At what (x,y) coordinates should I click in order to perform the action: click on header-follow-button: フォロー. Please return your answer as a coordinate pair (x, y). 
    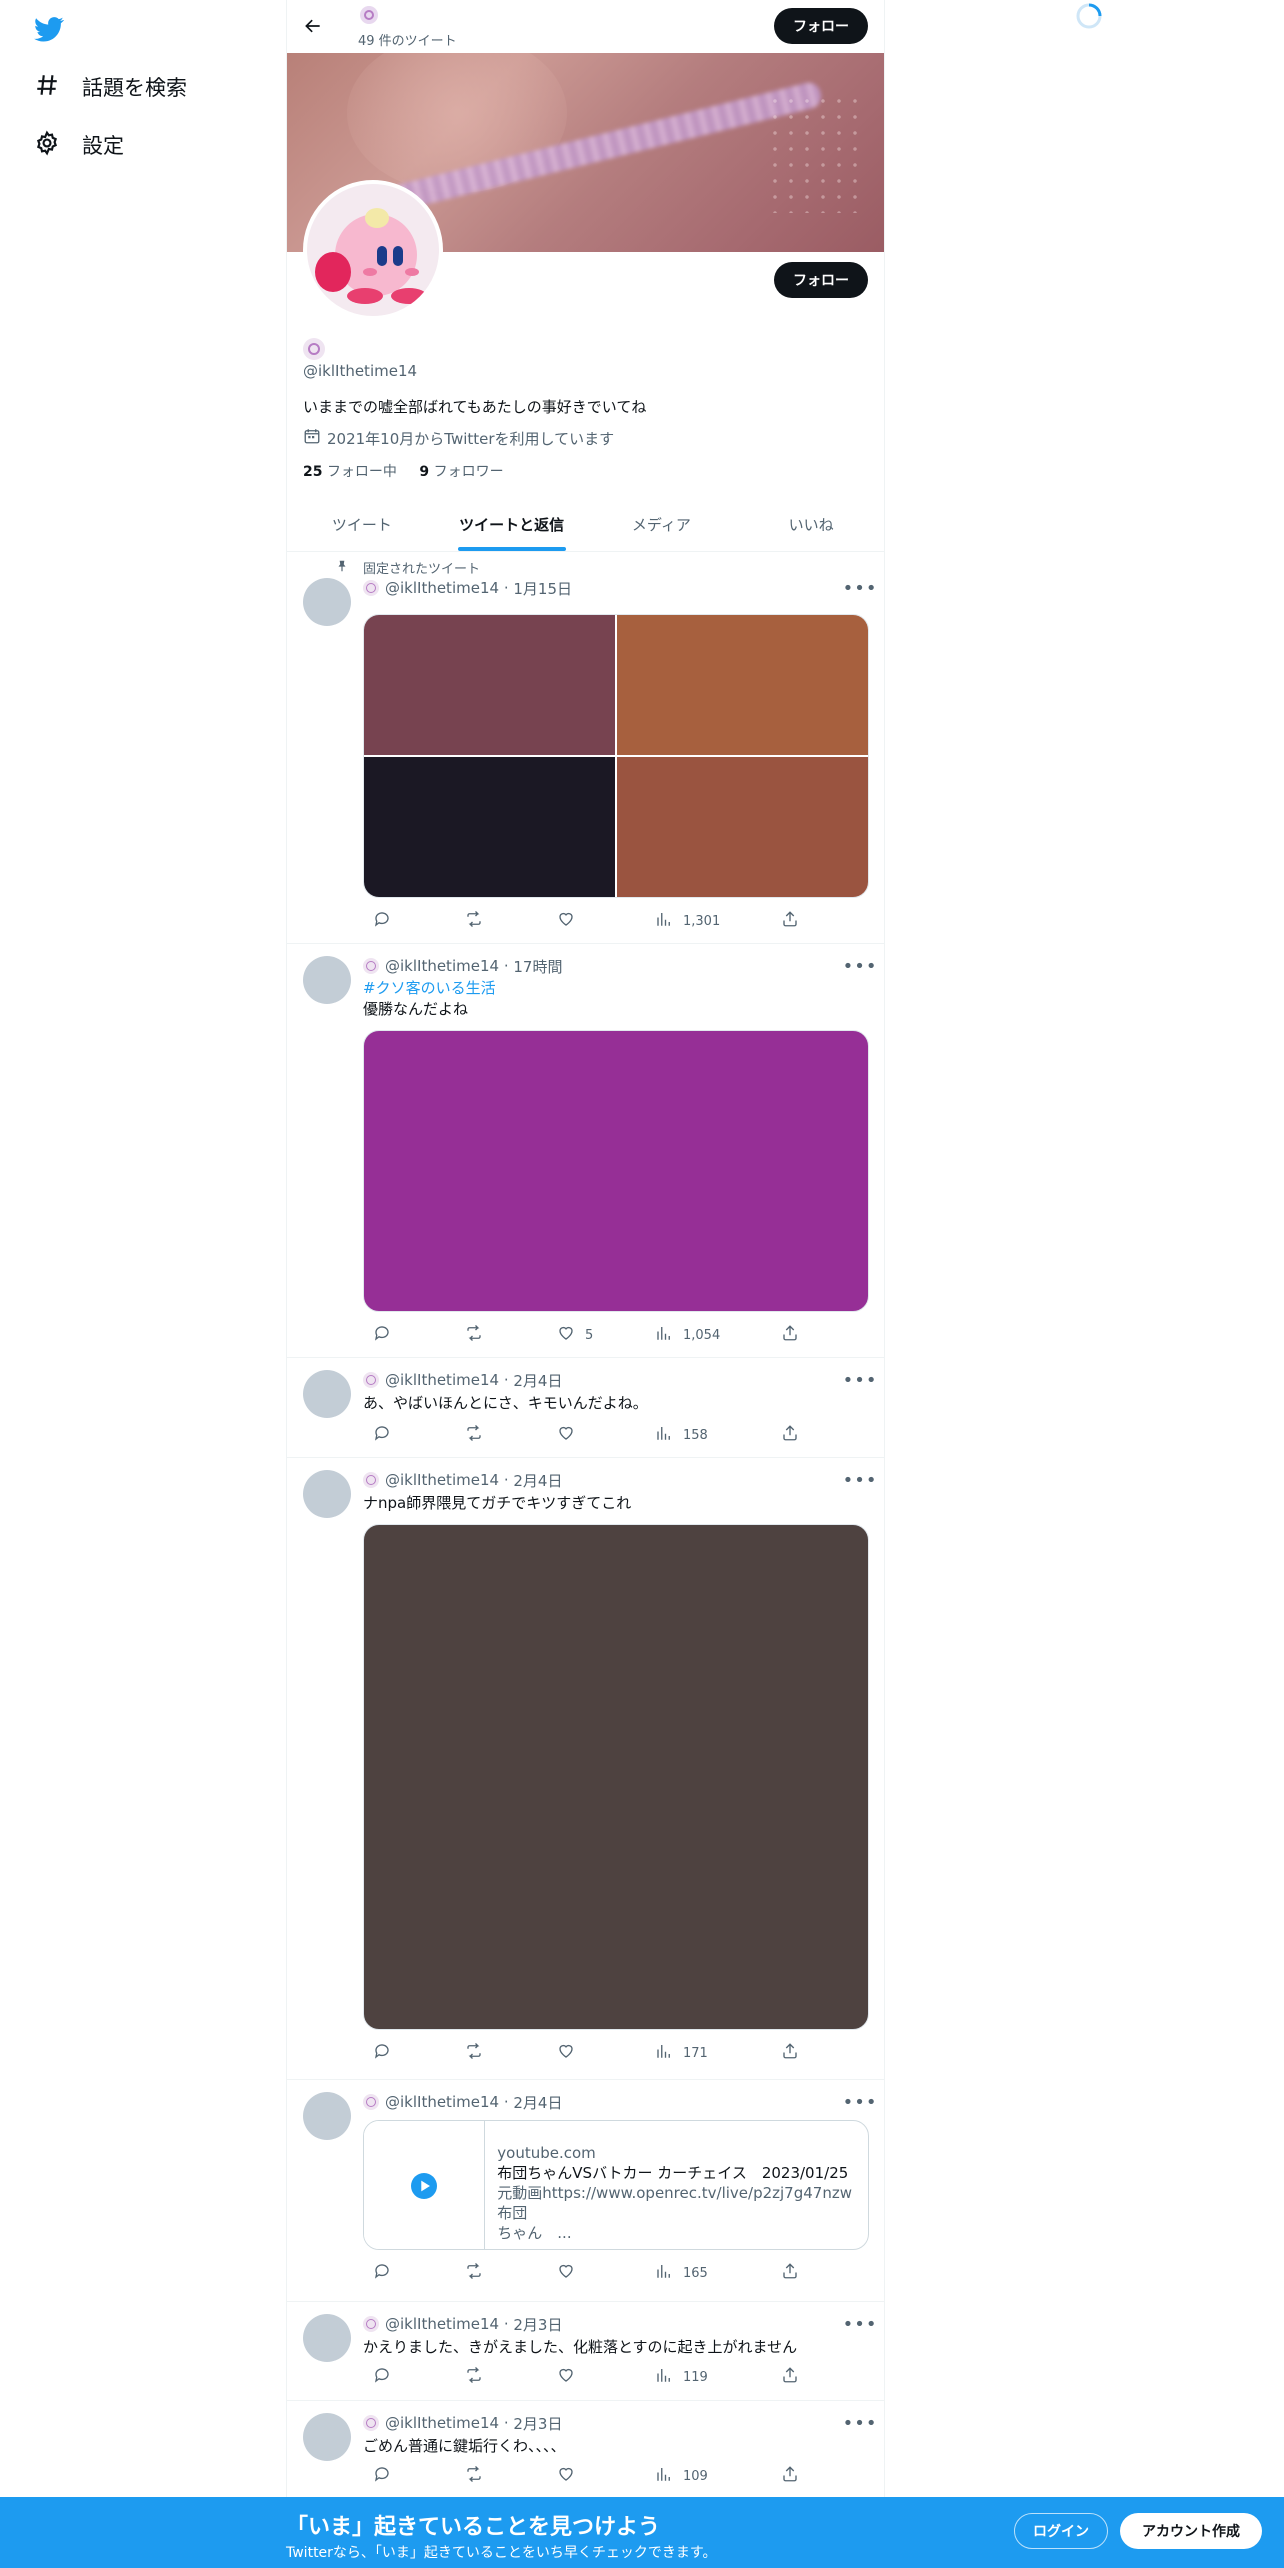
    Looking at the image, I should click on (821, 26).